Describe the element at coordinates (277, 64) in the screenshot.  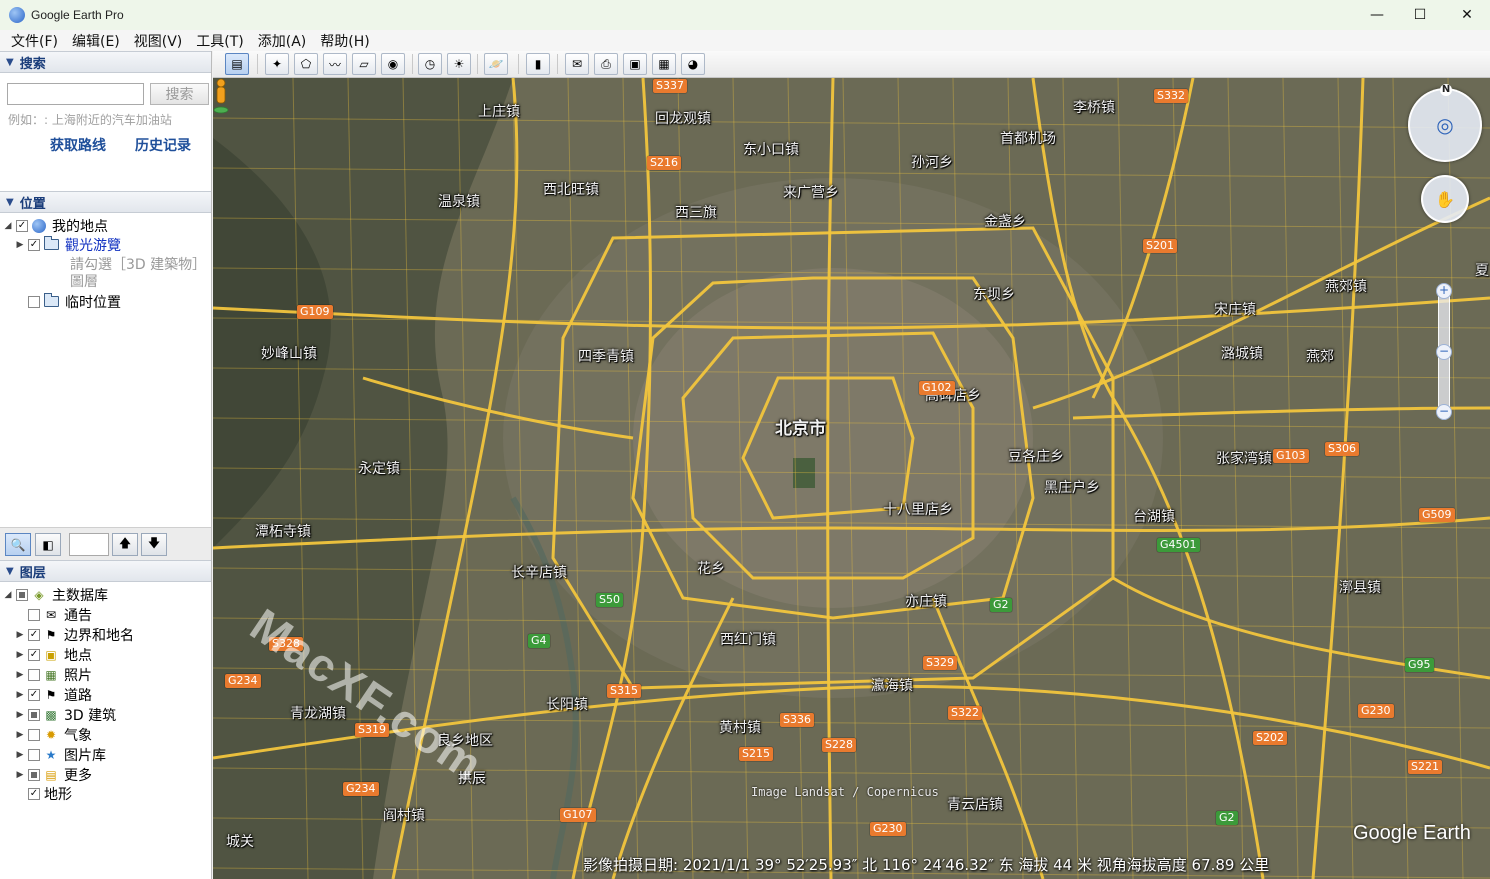
I see `add-placemark-icon: ✦` at that location.